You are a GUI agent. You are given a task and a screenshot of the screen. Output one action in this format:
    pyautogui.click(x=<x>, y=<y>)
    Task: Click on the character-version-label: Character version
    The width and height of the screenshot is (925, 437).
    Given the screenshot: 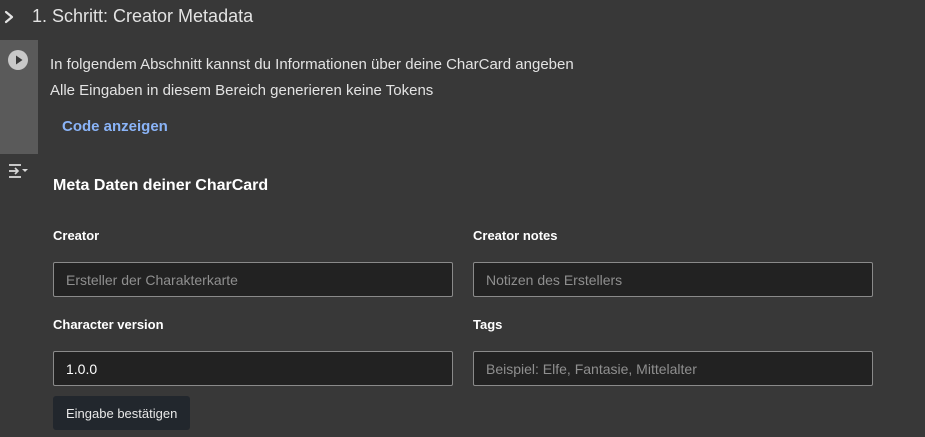 What is the action you would take?
    pyautogui.click(x=108, y=324)
    